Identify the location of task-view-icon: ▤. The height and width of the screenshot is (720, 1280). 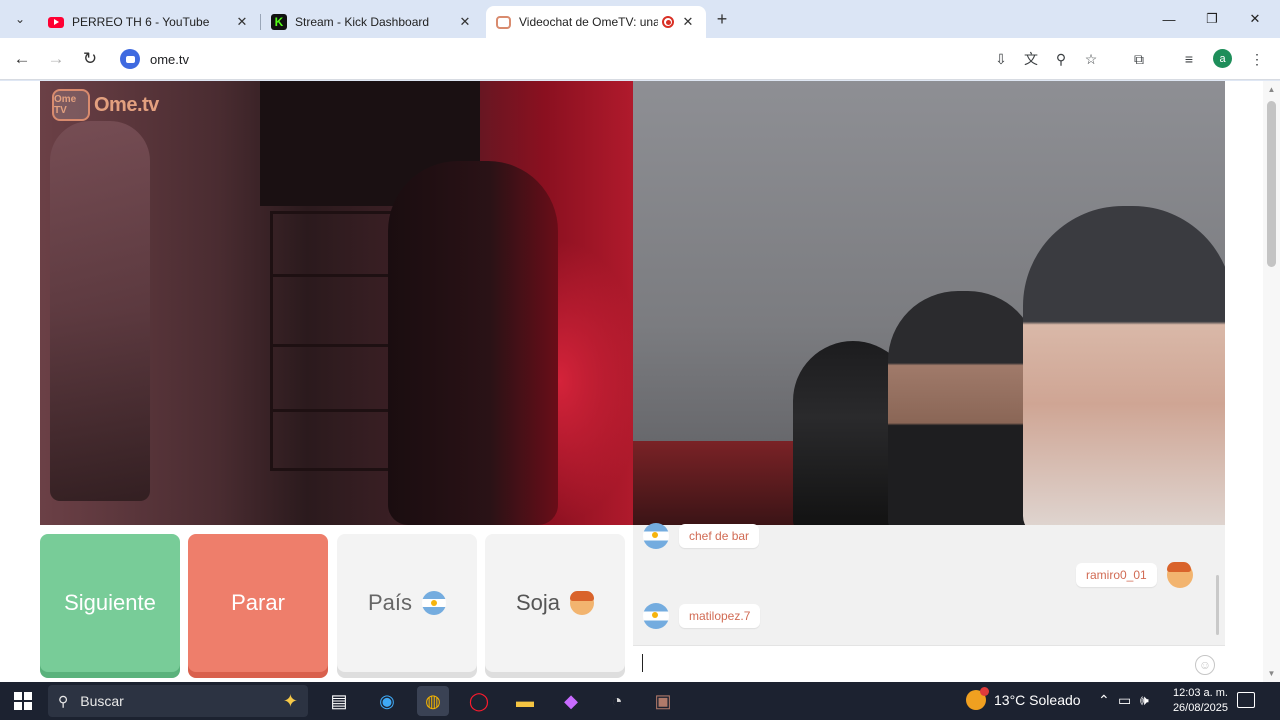
(339, 701).